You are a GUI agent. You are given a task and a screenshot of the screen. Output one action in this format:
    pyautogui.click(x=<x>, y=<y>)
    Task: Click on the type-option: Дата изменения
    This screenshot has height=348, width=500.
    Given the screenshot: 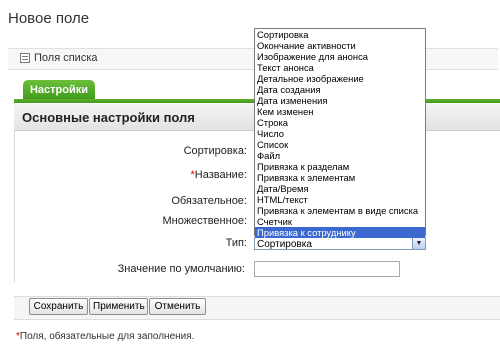 What is the action you would take?
    pyautogui.click(x=340, y=100)
    